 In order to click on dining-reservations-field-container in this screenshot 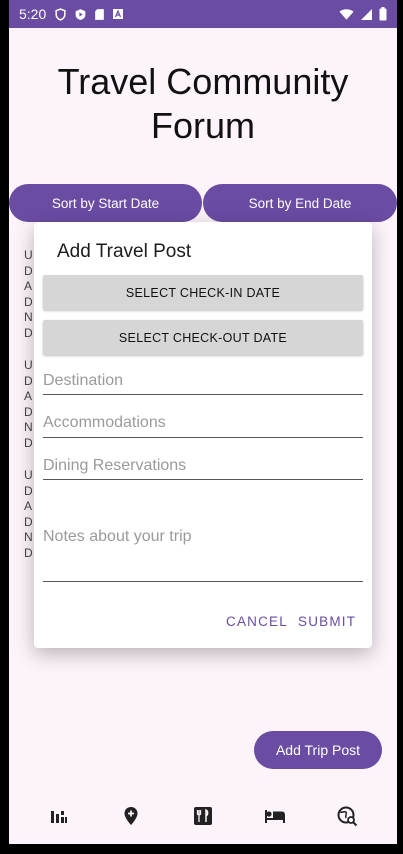, I will do `click(203, 468)`.